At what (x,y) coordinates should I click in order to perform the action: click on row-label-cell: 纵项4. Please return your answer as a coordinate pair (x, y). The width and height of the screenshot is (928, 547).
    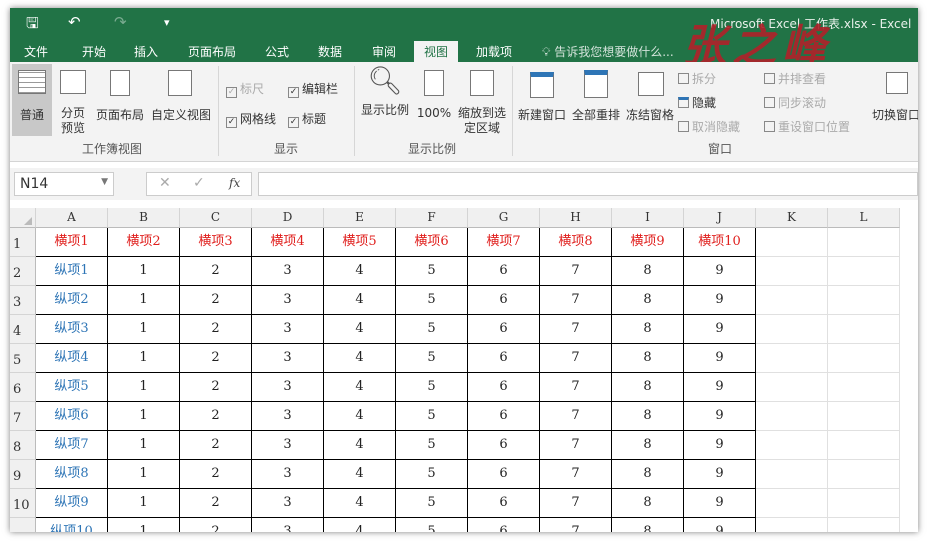
    Looking at the image, I should click on (72, 358).